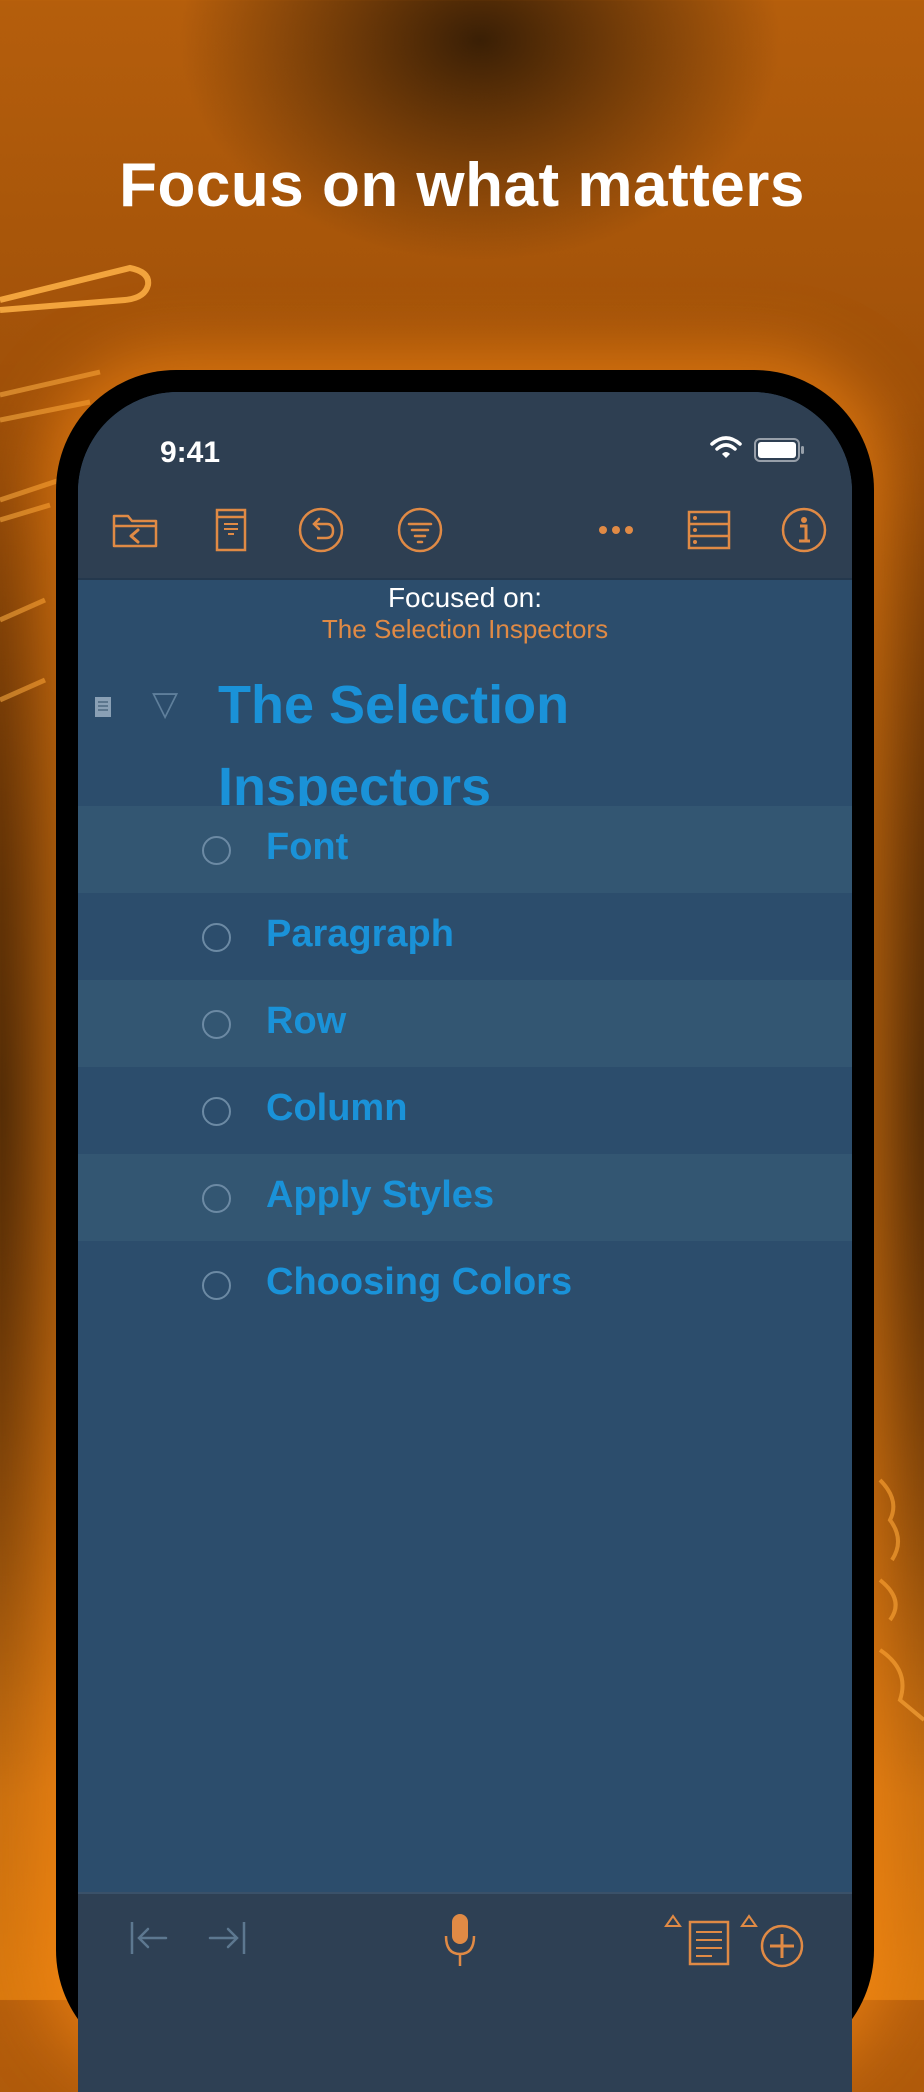 Image resolution: width=924 pixels, height=2092 pixels. I want to click on more-icon, so click(616, 530).